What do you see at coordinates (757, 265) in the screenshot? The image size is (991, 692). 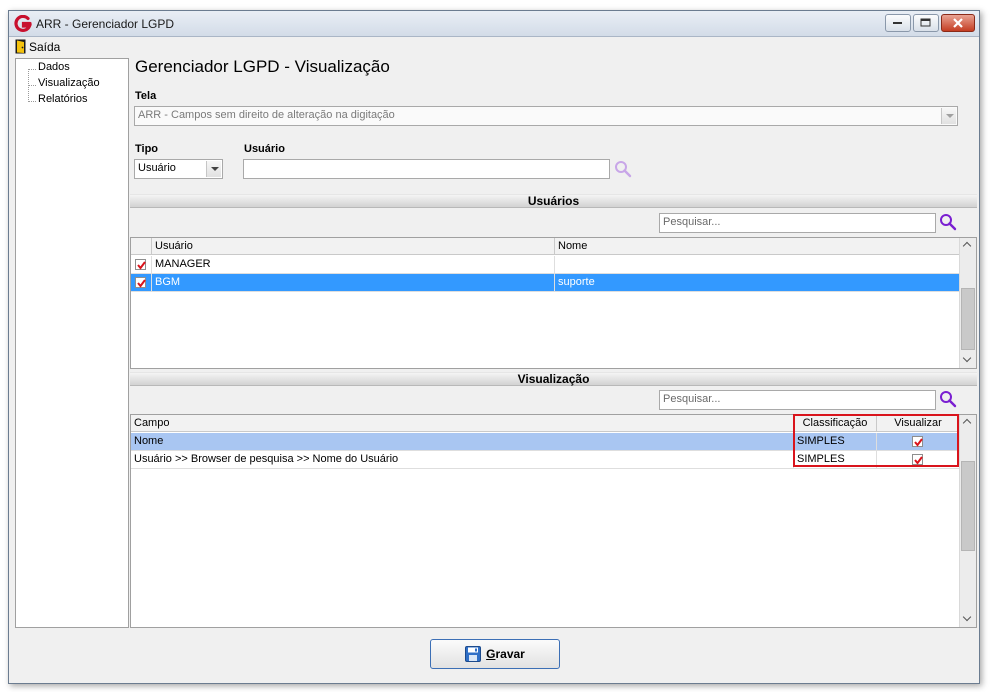 I see `name-cell` at bounding box center [757, 265].